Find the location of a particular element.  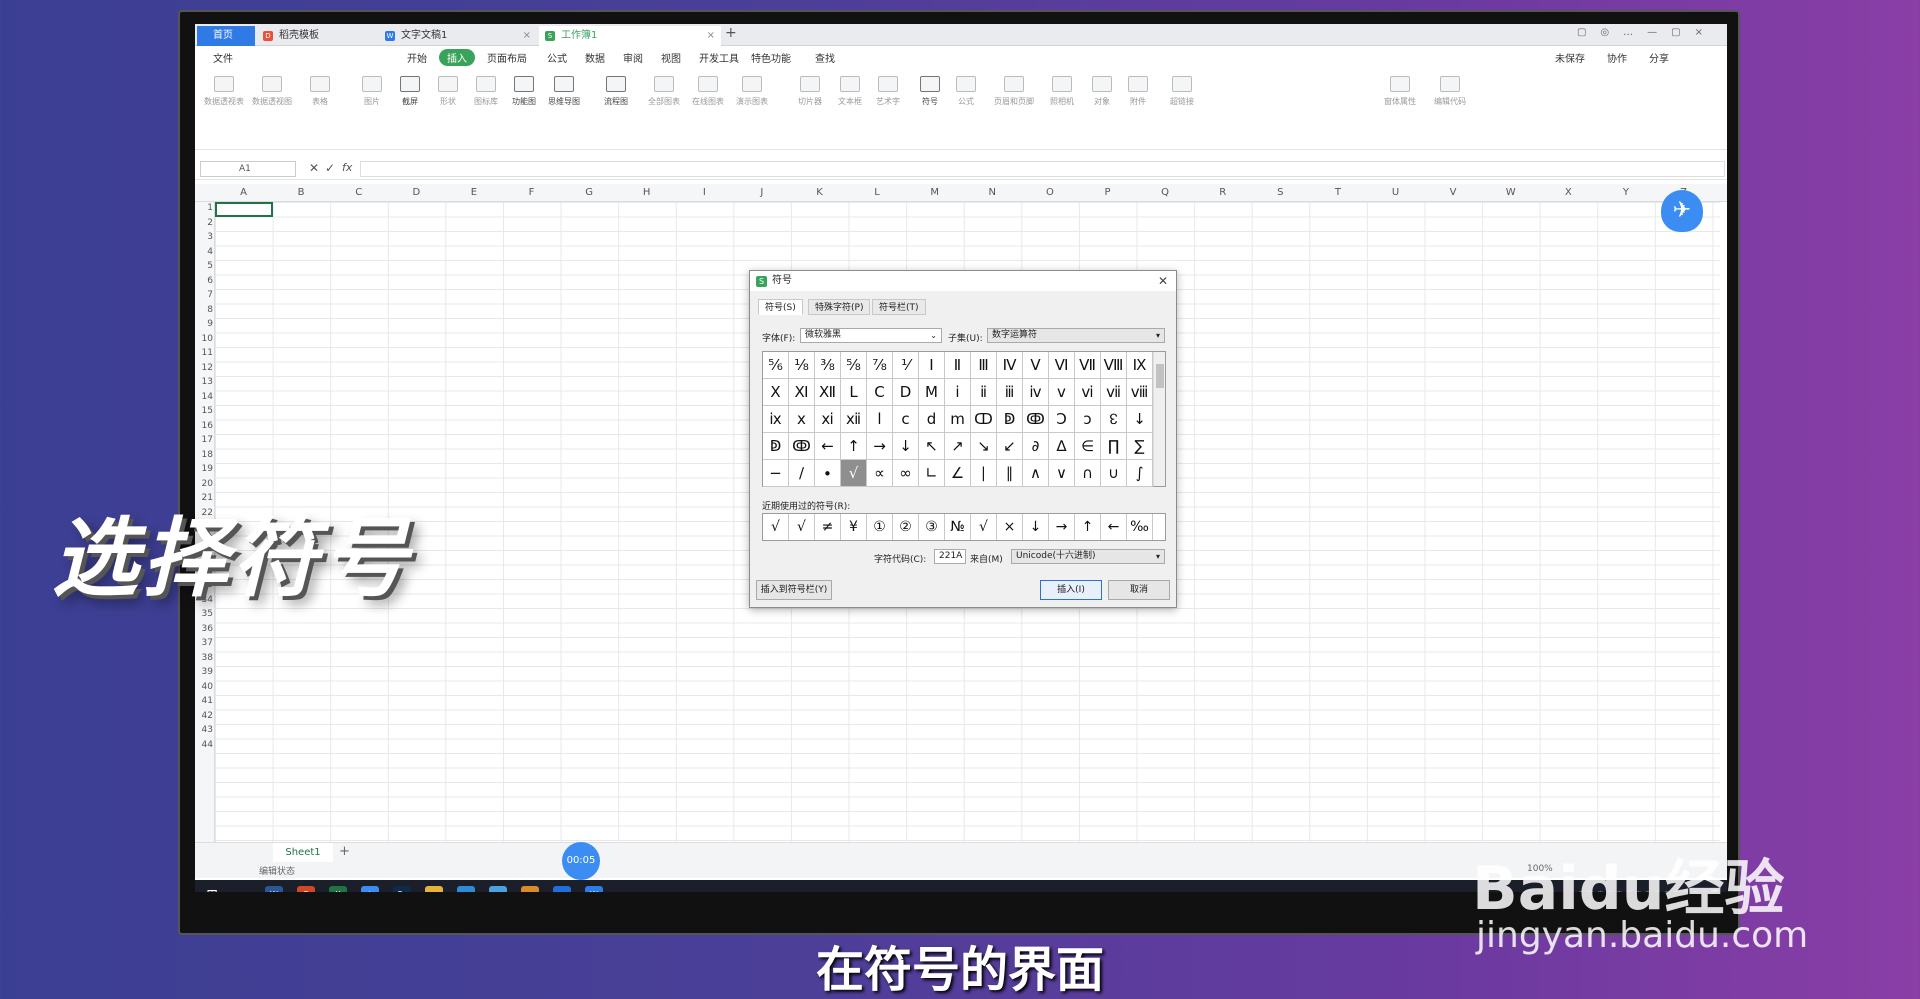

recent-symbol: ‰ is located at coordinates (1140, 527).